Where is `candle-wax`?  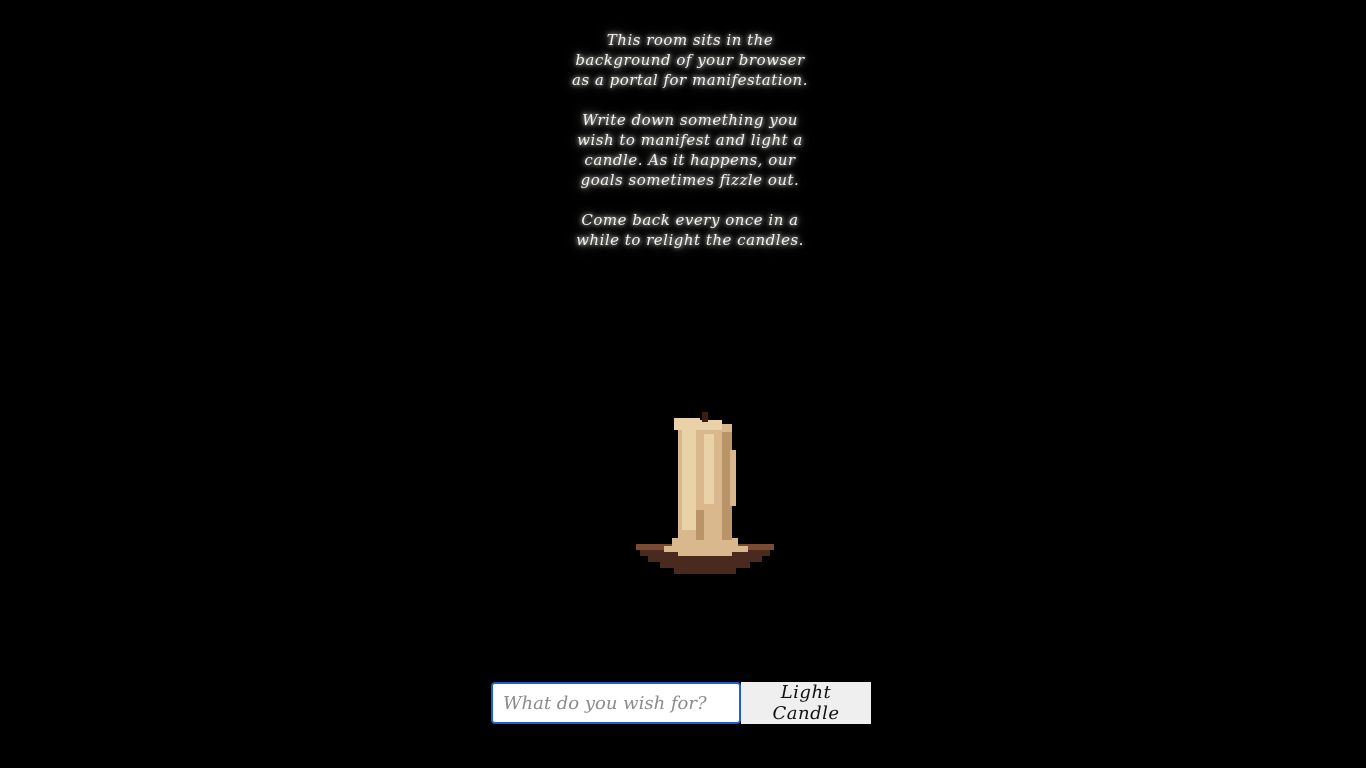 candle-wax is located at coordinates (706, 487).